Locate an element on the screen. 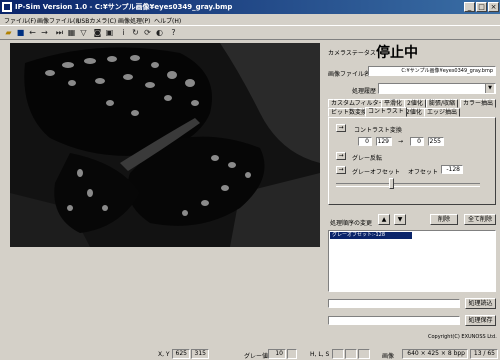  copyright-text: Copyright(C) EXUNOSS Ltd. is located at coordinates (462, 337).